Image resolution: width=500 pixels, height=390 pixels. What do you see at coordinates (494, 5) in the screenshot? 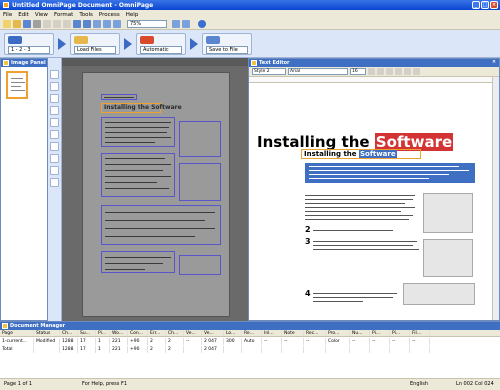
I see `close-button: ×` at bounding box center [494, 5].